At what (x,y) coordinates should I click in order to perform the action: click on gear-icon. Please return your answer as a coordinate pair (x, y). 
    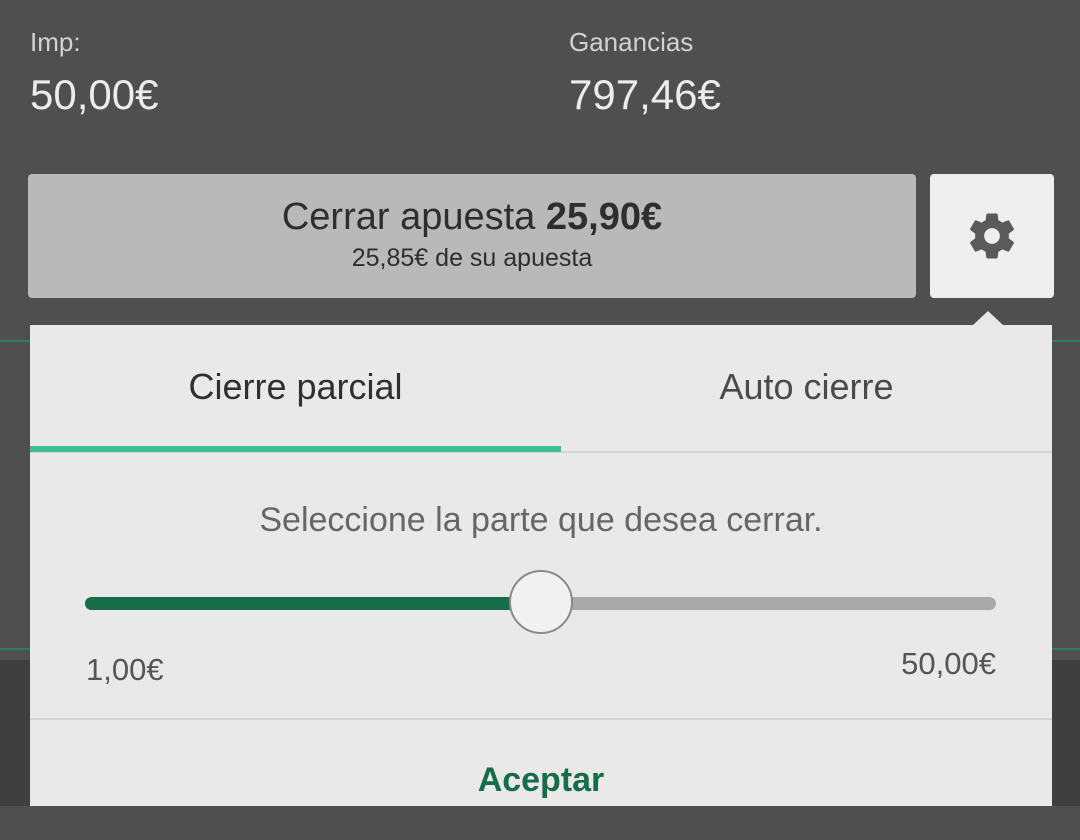
    Looking at the image, I should click on (992, 236).